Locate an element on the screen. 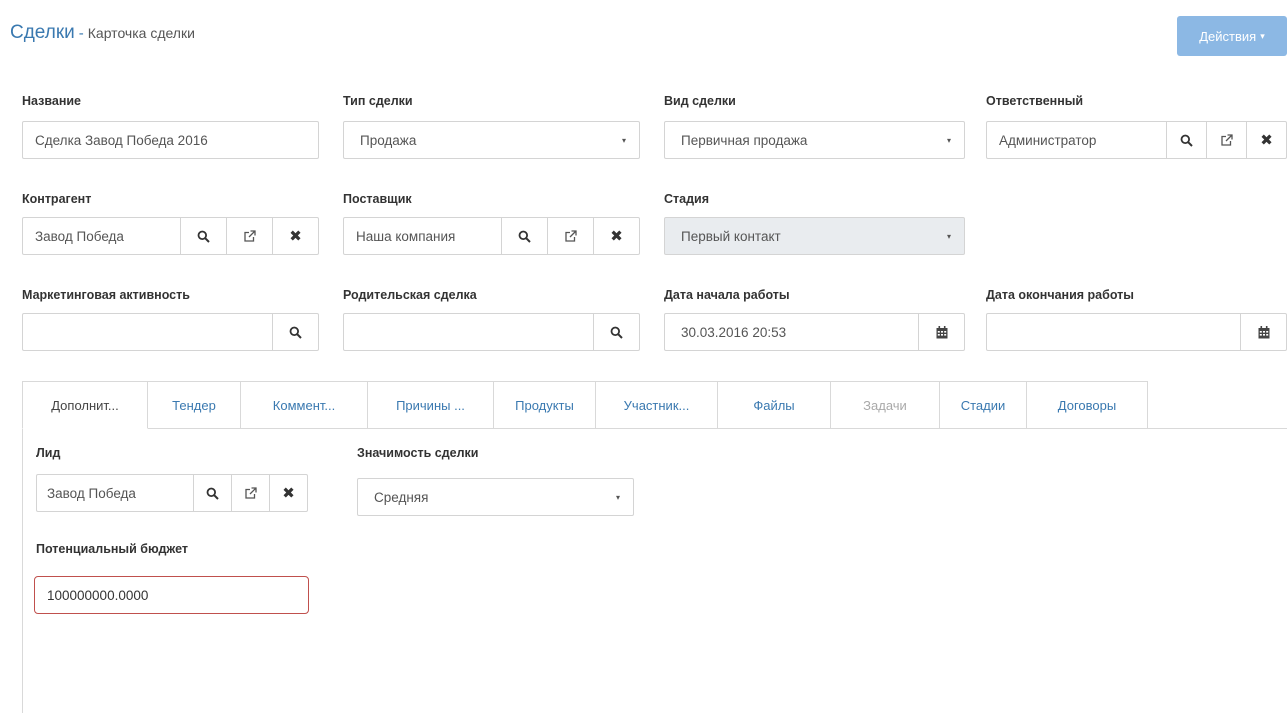 This screenshot has width=1287, height=713. end-date-input is located at coordinates (1136, 332).